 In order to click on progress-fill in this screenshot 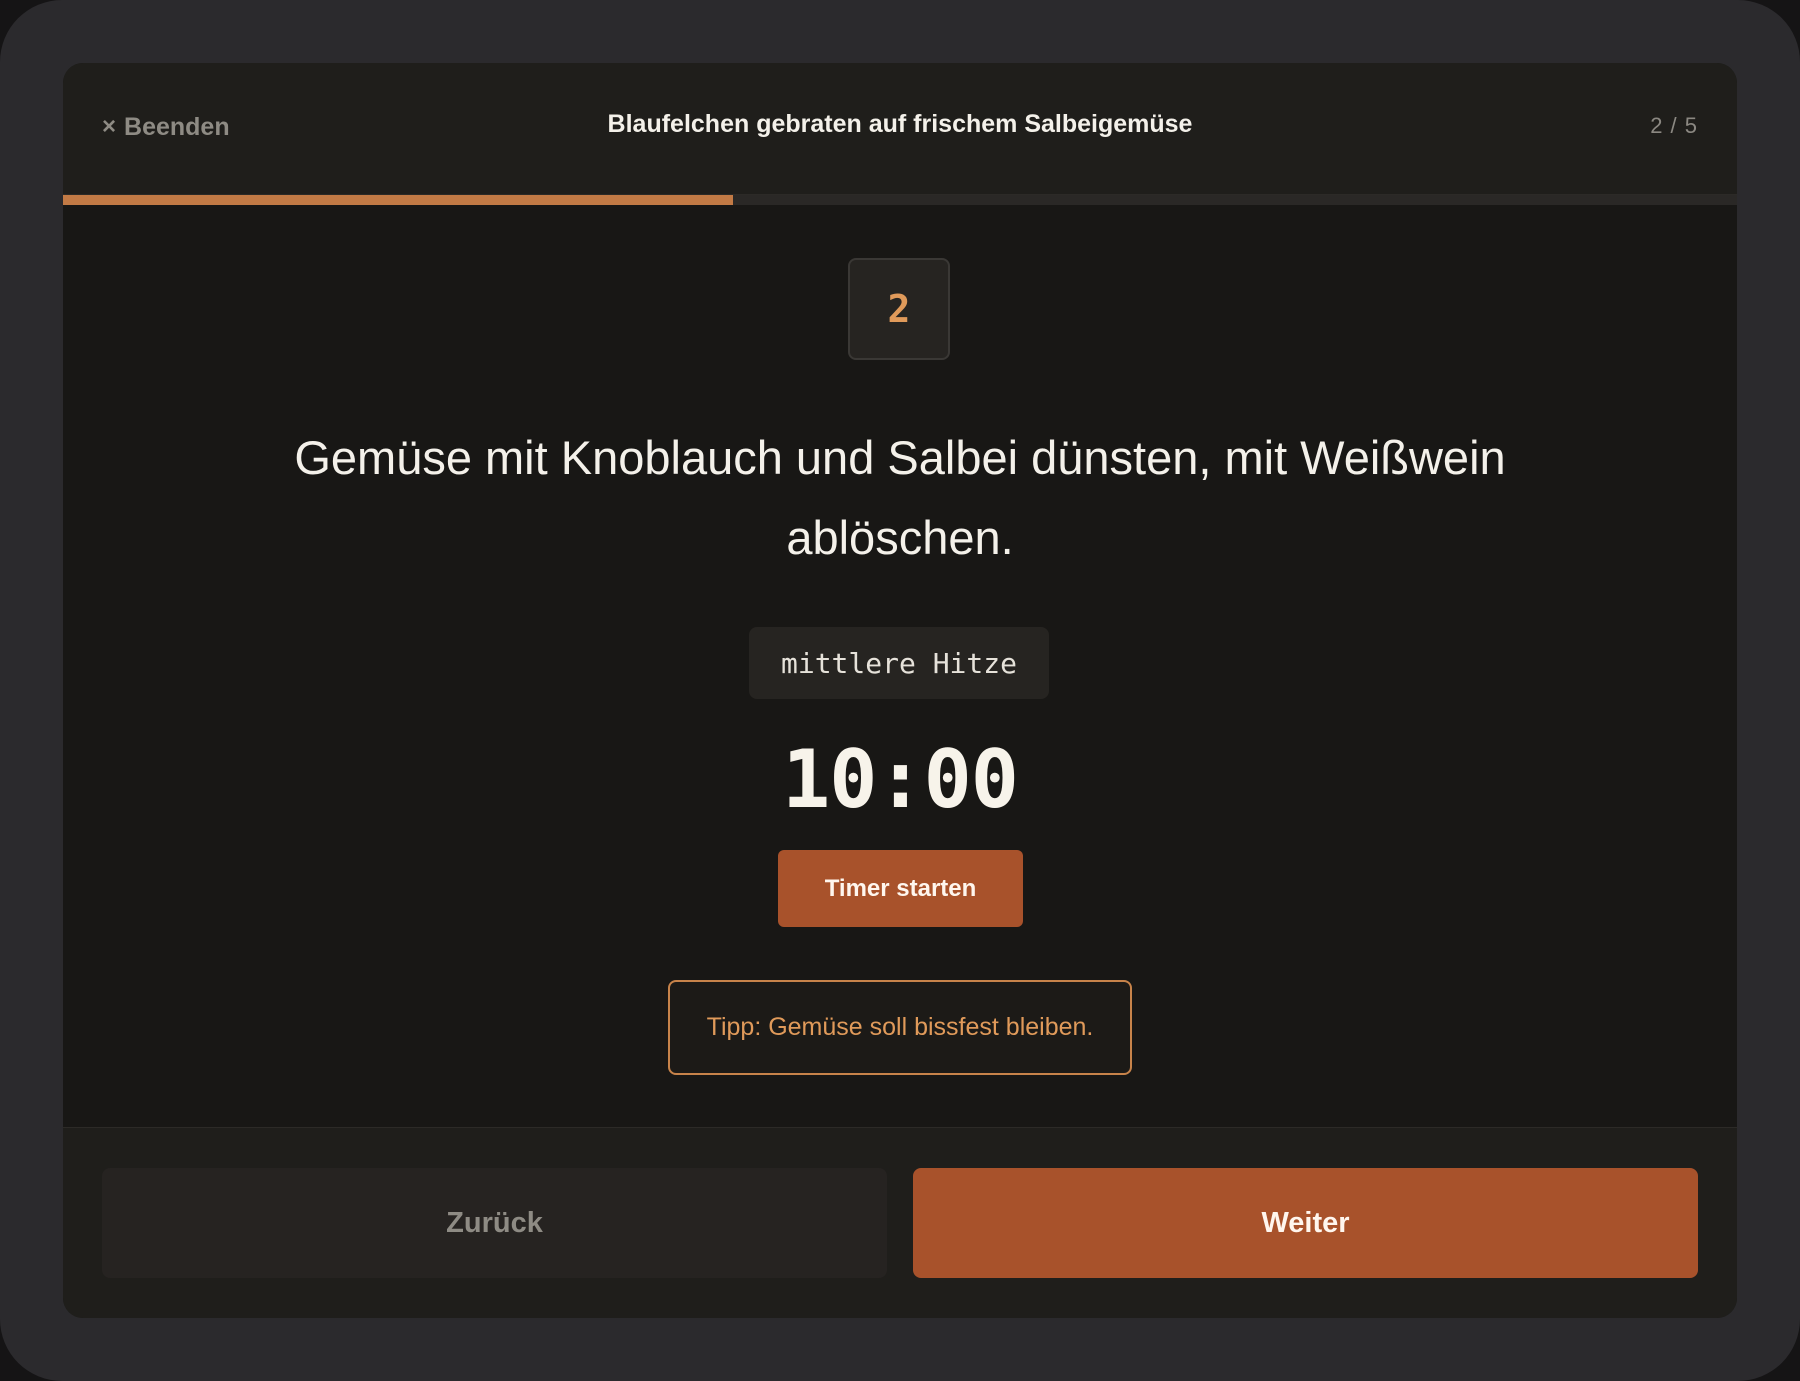, I will do `click(398, 200)`.